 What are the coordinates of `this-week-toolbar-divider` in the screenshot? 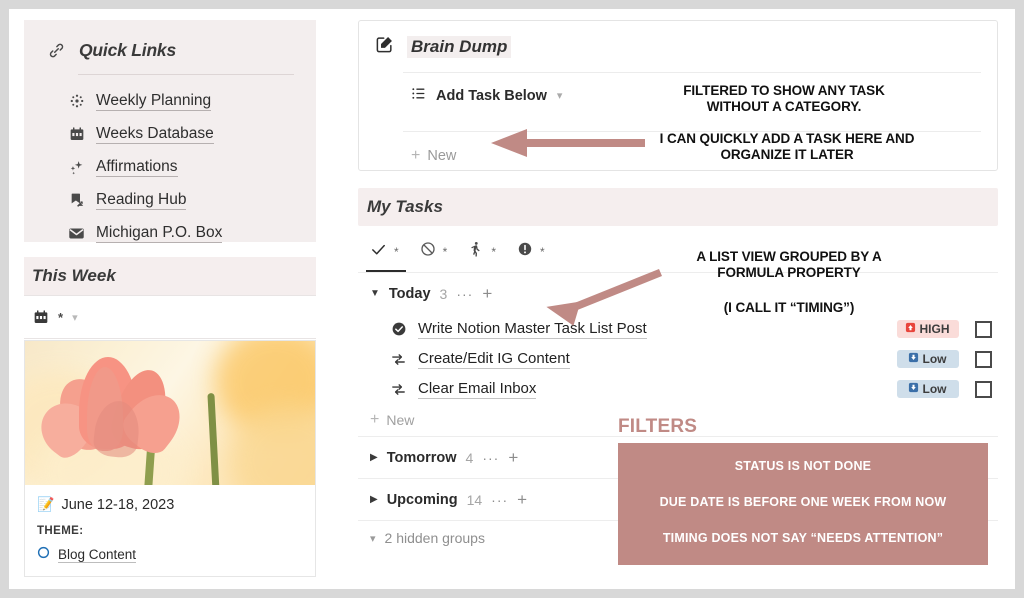 It's located at (170, 338).